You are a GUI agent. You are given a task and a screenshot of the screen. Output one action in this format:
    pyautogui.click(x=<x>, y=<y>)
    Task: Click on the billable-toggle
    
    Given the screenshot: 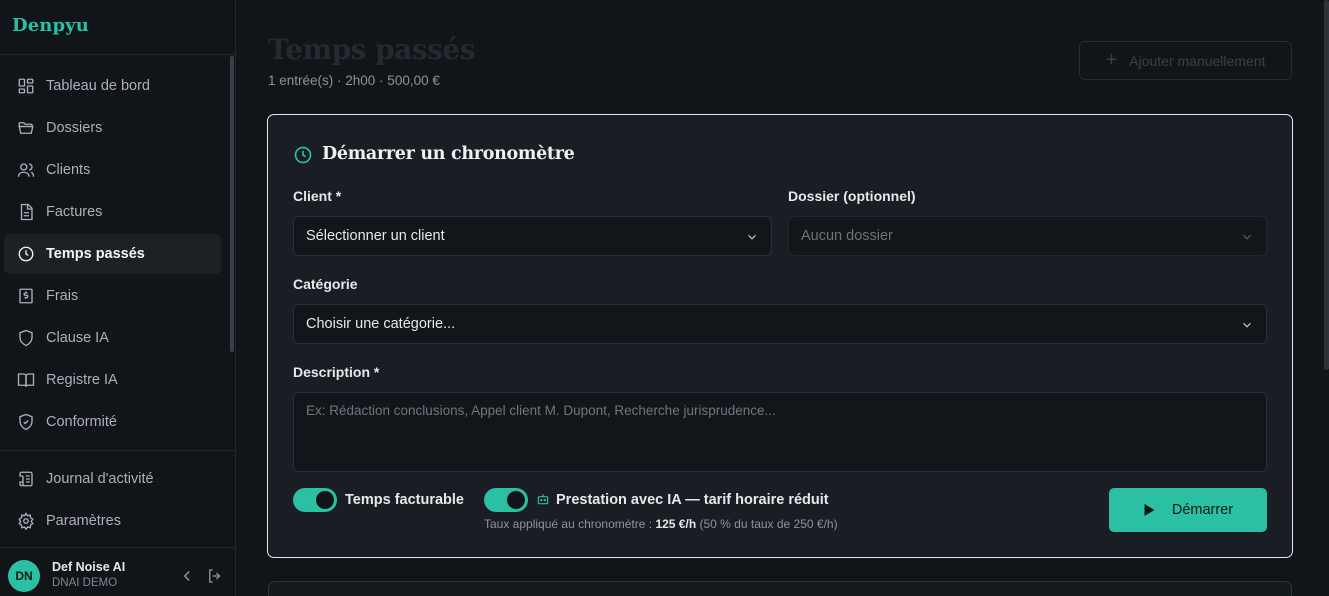 What is the action you would take?
    pyautogui.click(x=315, y=500)
    